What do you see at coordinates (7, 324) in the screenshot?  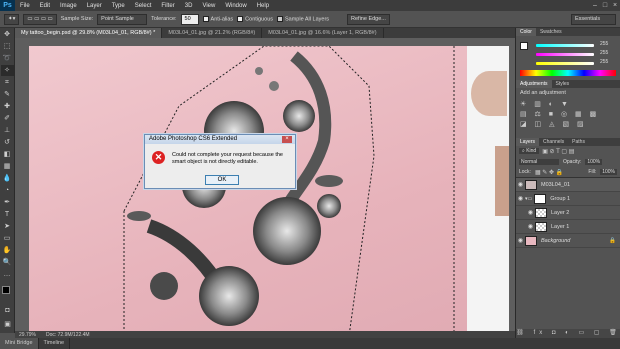 I see `screen-mode-icon: ▣` at bounding box center [7, 324].